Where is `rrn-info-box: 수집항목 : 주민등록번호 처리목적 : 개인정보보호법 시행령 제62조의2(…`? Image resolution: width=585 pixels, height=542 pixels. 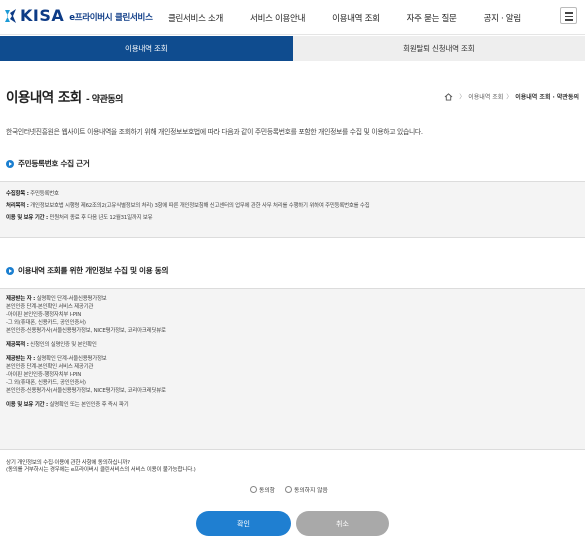
rrn-info-box: 수집항목 : 주민등록번호 처리목적 : 개인정보보호법 시행령 제62조의2(… is located at coordinates (292, 209).